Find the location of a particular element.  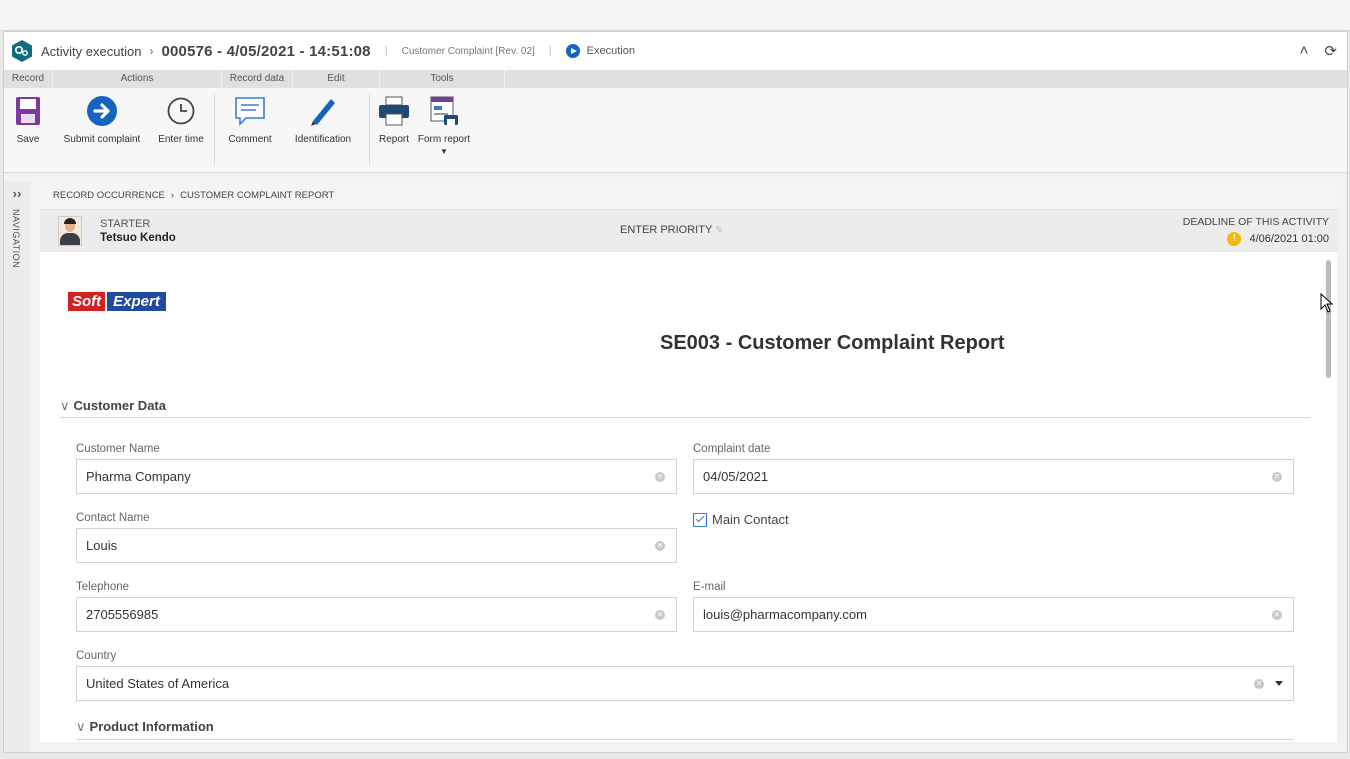

section-product-information: ∨ Product Information is located at coordinates (145, 727).